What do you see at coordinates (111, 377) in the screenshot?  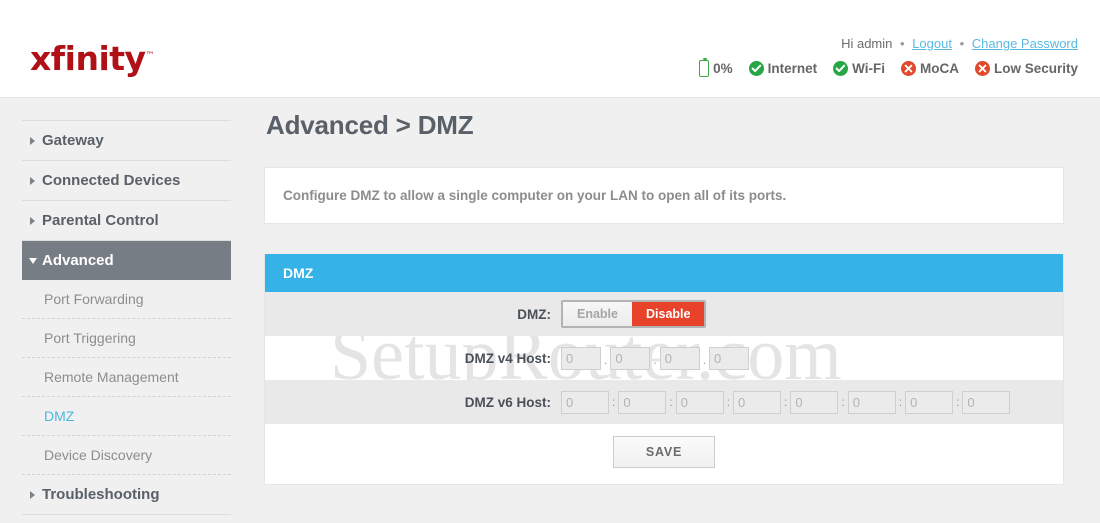 I see `sidebar-item-label: Remote Management` at bounding box center [111, 377].